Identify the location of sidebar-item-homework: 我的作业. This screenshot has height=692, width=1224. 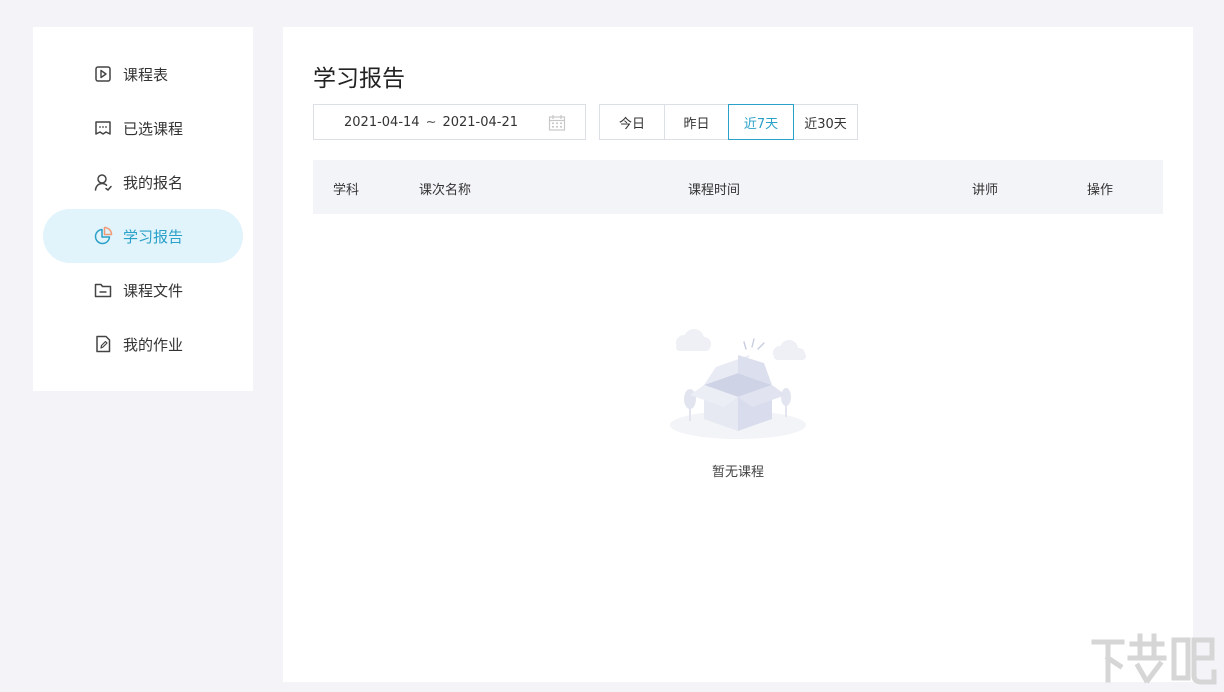
(143, 344).